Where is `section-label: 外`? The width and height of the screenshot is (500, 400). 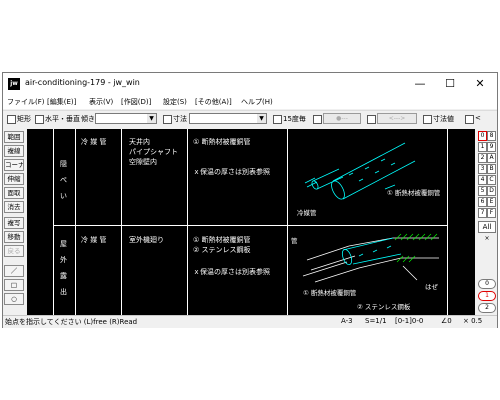 section-label: 外 is located at coordinates (63, 260).